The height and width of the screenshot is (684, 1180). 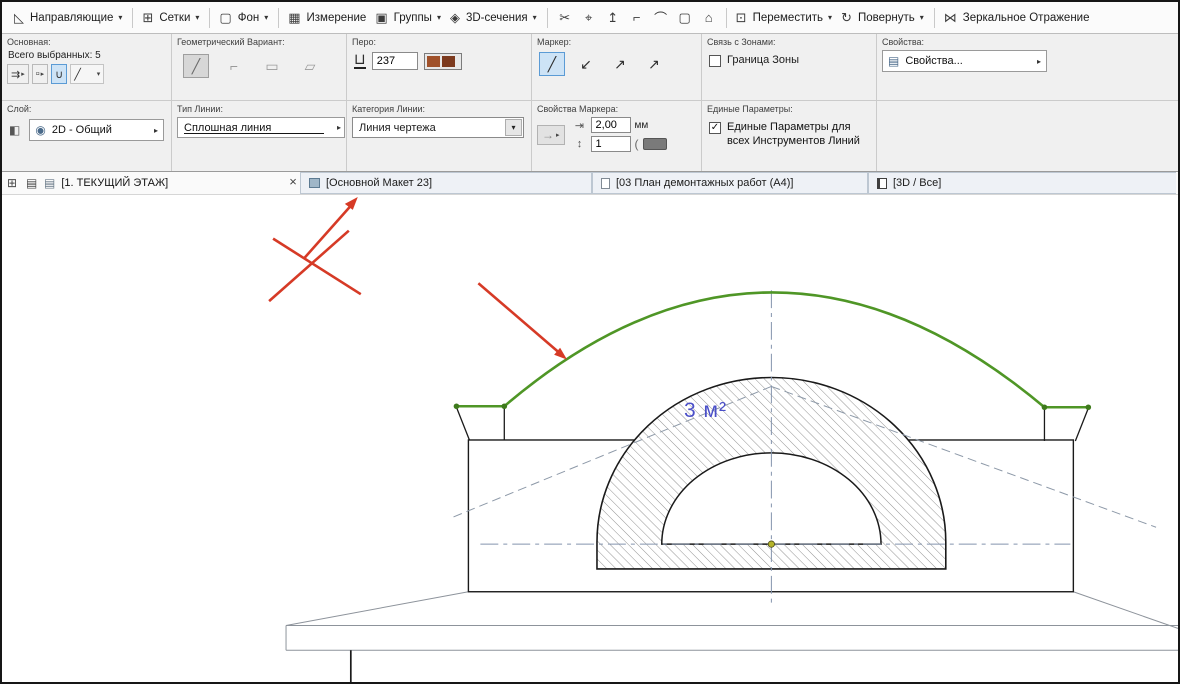 What do you see at coordinates (964, 61) in the screenshot?
I see `properties-button: ▤ Свойства... ▸` at bounding box center [964, 61].